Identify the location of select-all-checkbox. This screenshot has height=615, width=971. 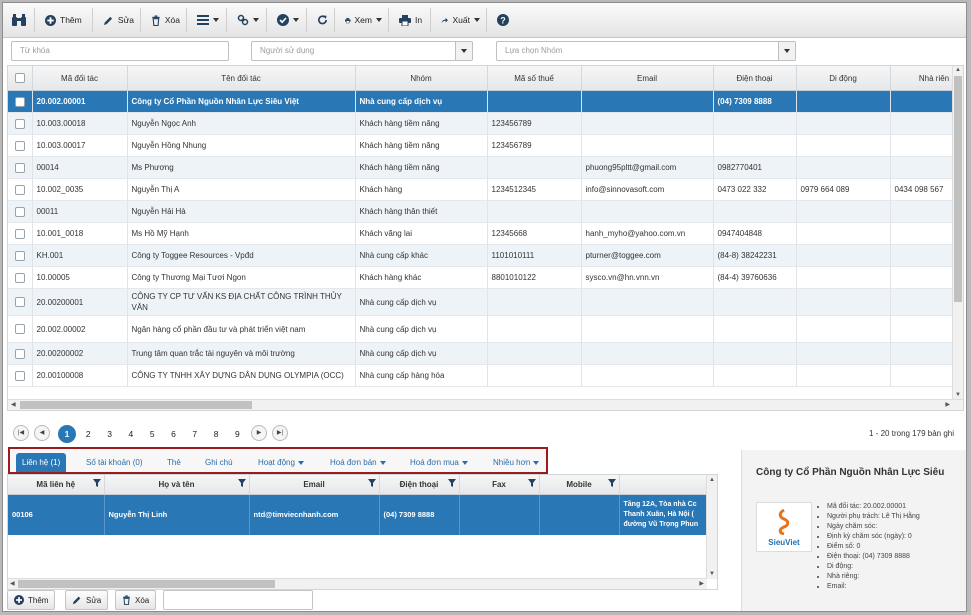
(20, 78).